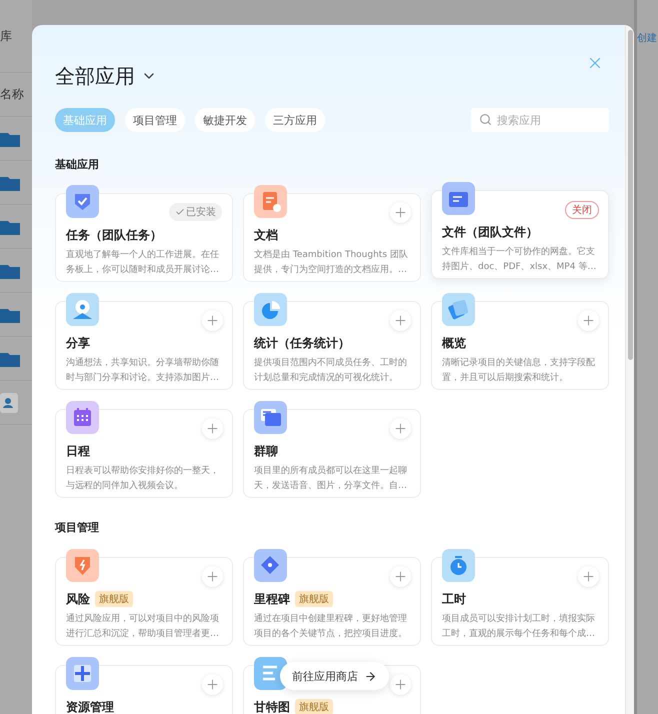  What do you see at coordinates (272, 706) in the screenshot?
I see `app-name: 甘特图` at bounding box center [272, 706].